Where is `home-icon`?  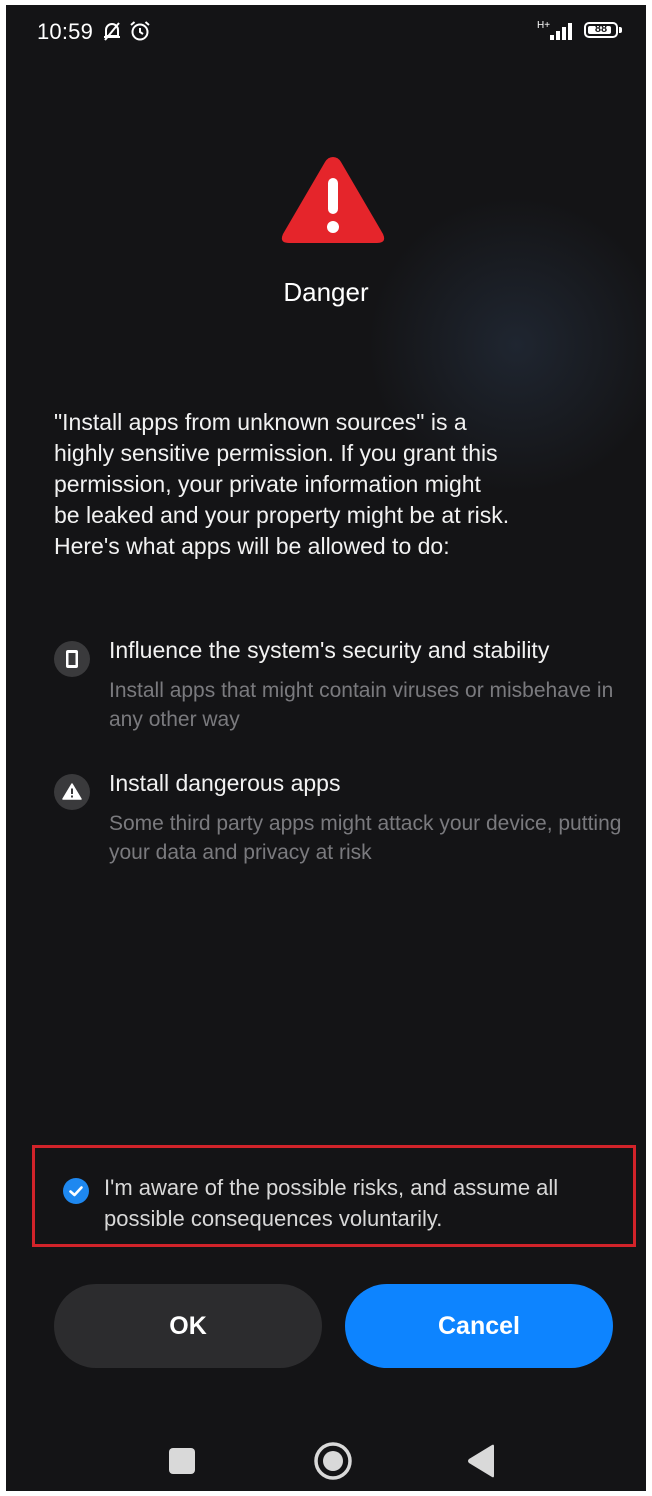 home-icon is located at coordinates (333, 1463).